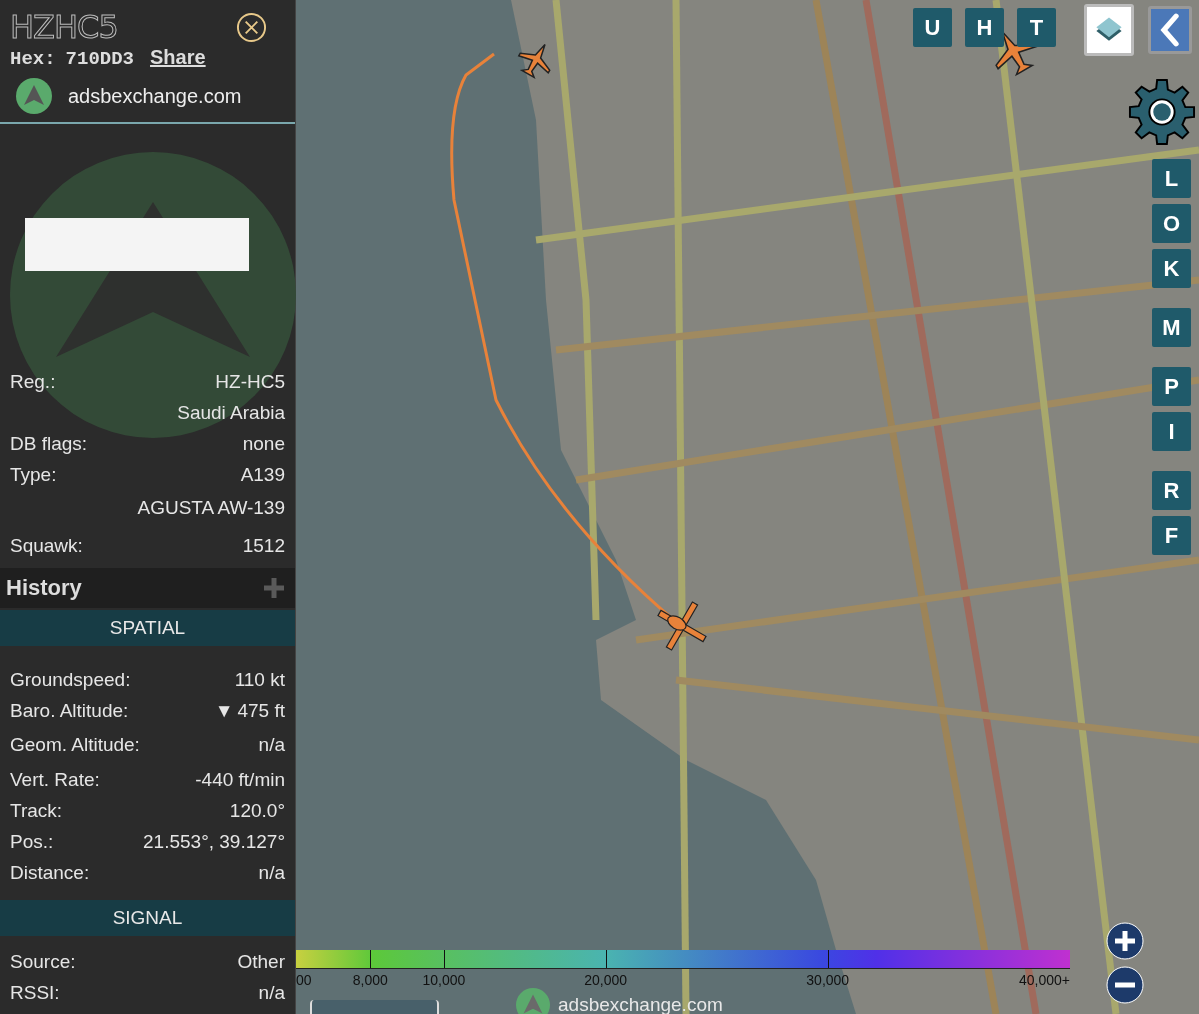 This screenshot has height=1014, width=1199. What do you see at coordinates (100, 59) in the screenshot?
I see `hex-code: 710DD3` at bounding box center [100, 59].